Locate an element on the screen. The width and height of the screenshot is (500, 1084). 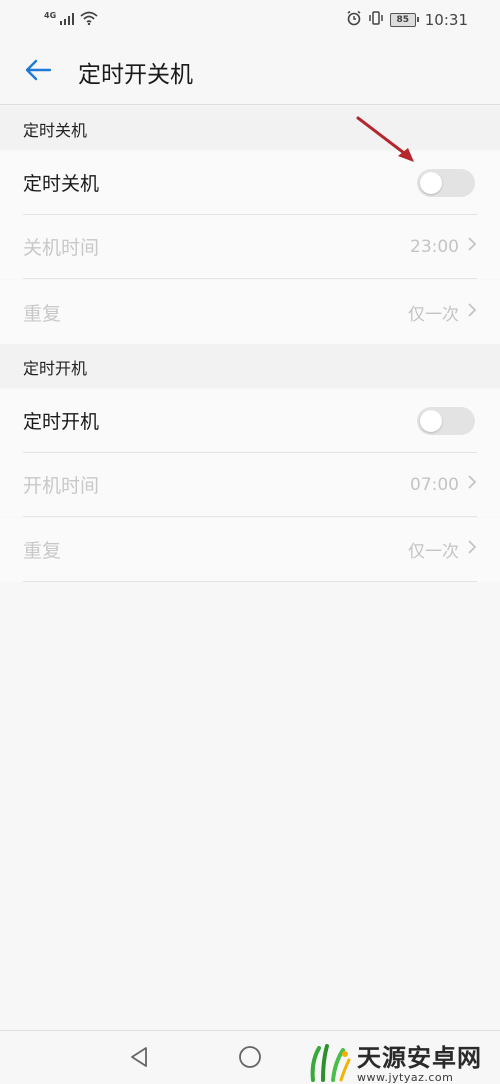
watermark-text: 天源安卓网 www.jytyaz.com is located at coordinates (419, 1064).